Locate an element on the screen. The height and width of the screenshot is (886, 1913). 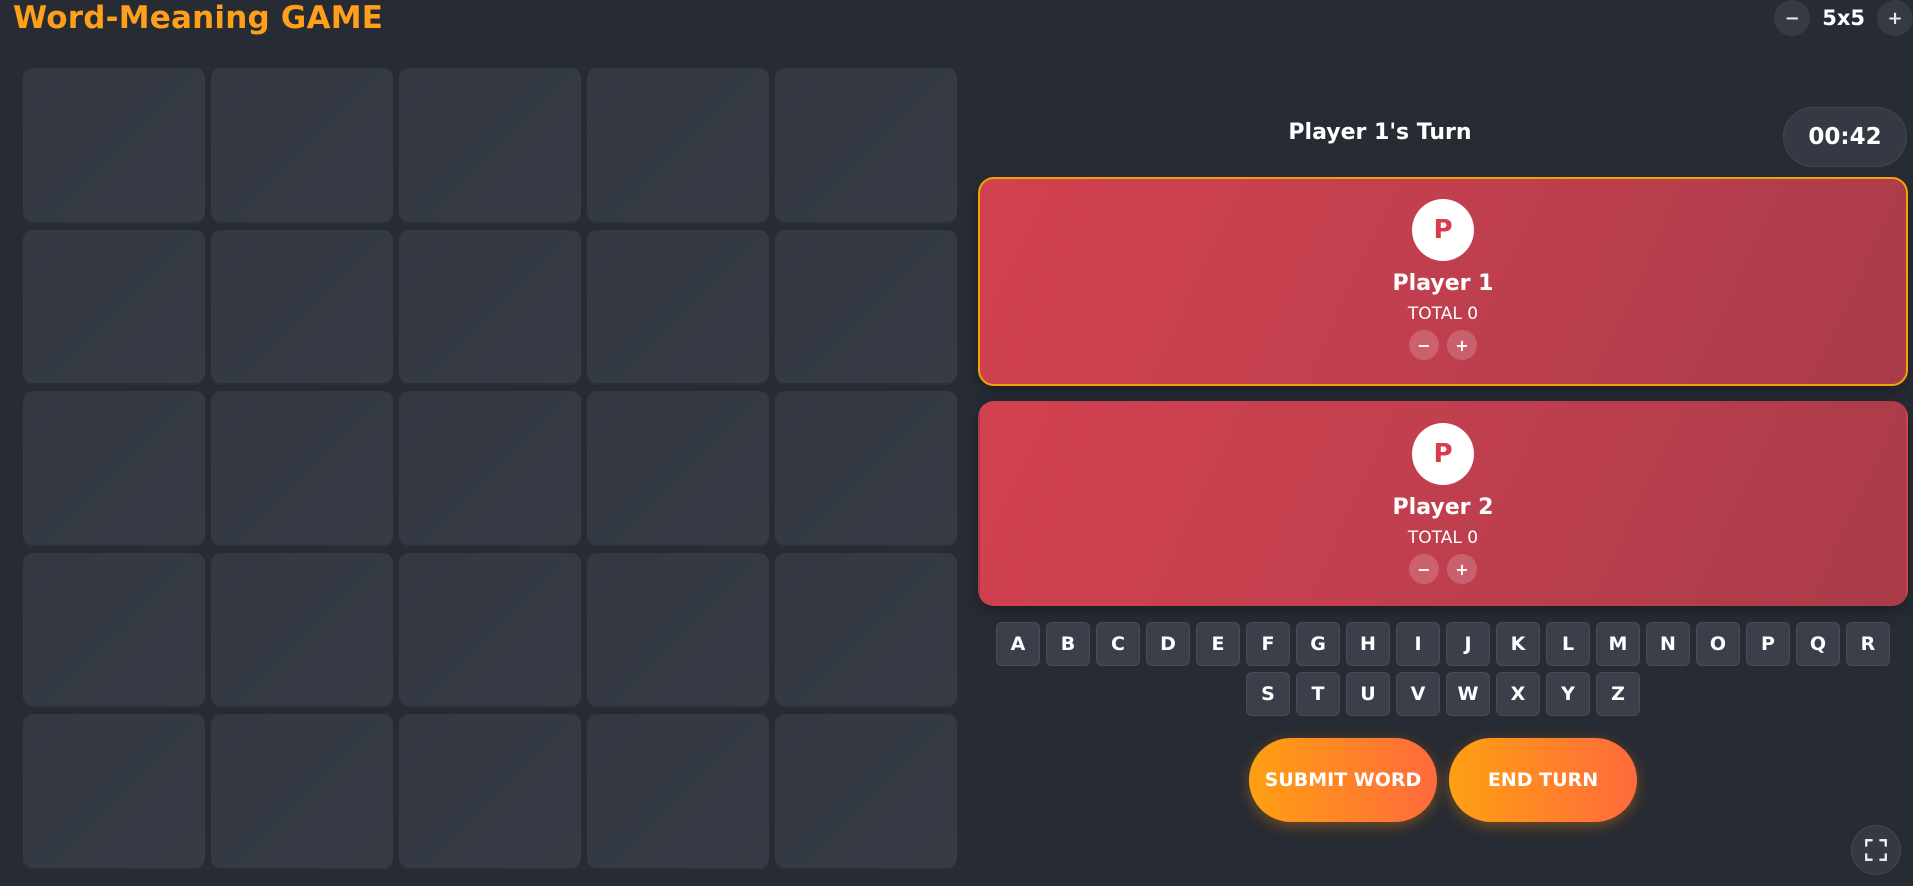
key-u: U is located at coordinates (1368, 694).